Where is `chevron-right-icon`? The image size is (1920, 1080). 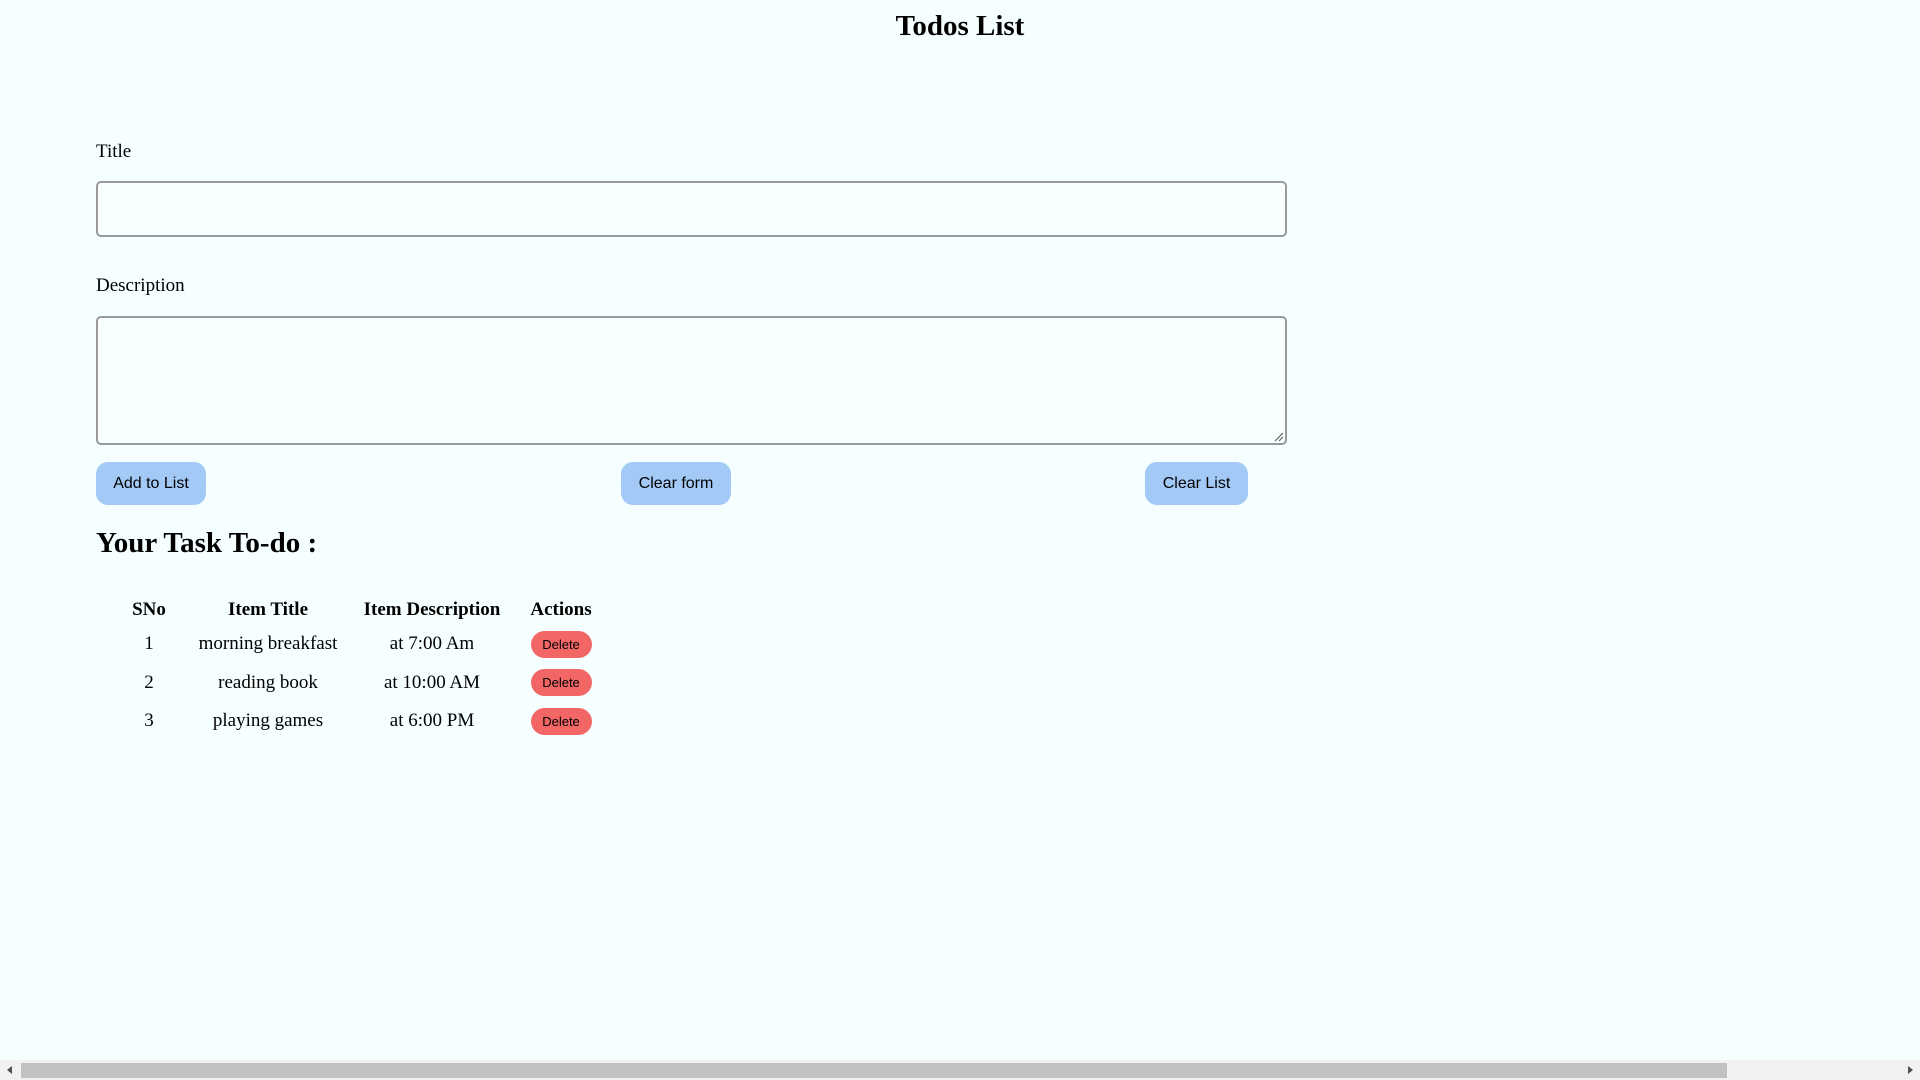 chevron-right-icon is located at coordinates (1910, 1070).